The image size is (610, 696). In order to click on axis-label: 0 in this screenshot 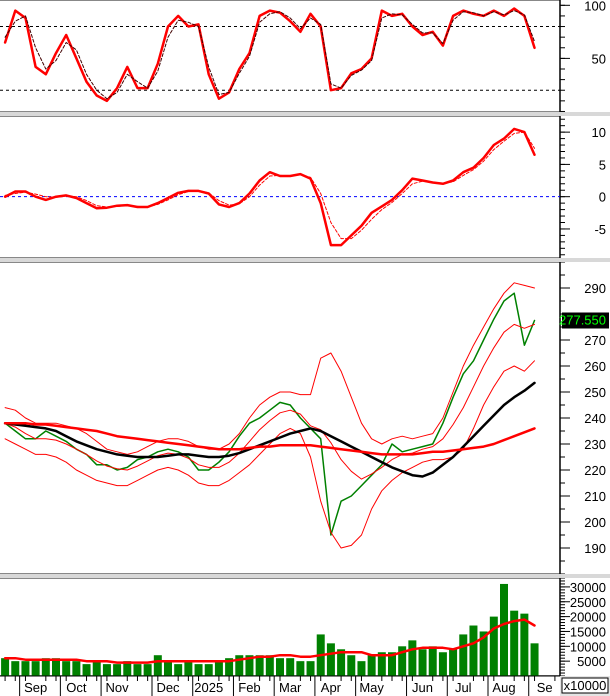, I will do `click(602, 197)`.